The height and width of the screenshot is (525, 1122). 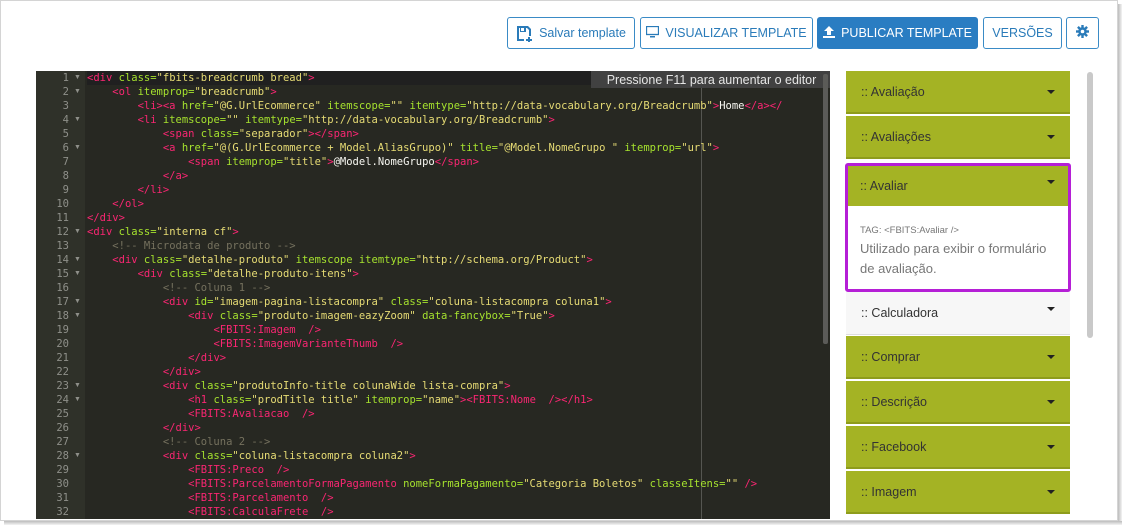 What do you see at coordinates (897, 33) in the screenshot?
I see `publish-template-button: PUBLICAR TEMPLATE` at bounding box center [897, 33].